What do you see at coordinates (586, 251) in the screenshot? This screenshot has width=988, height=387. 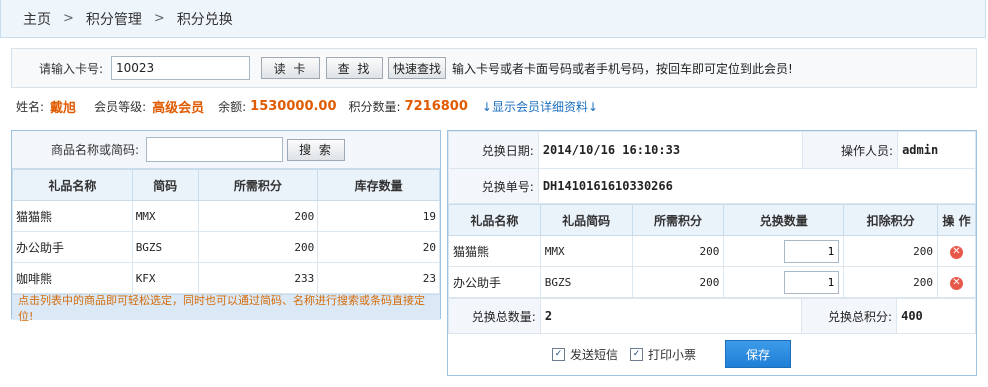 I see `item-code: MMX` at bounding box center [586, 251].